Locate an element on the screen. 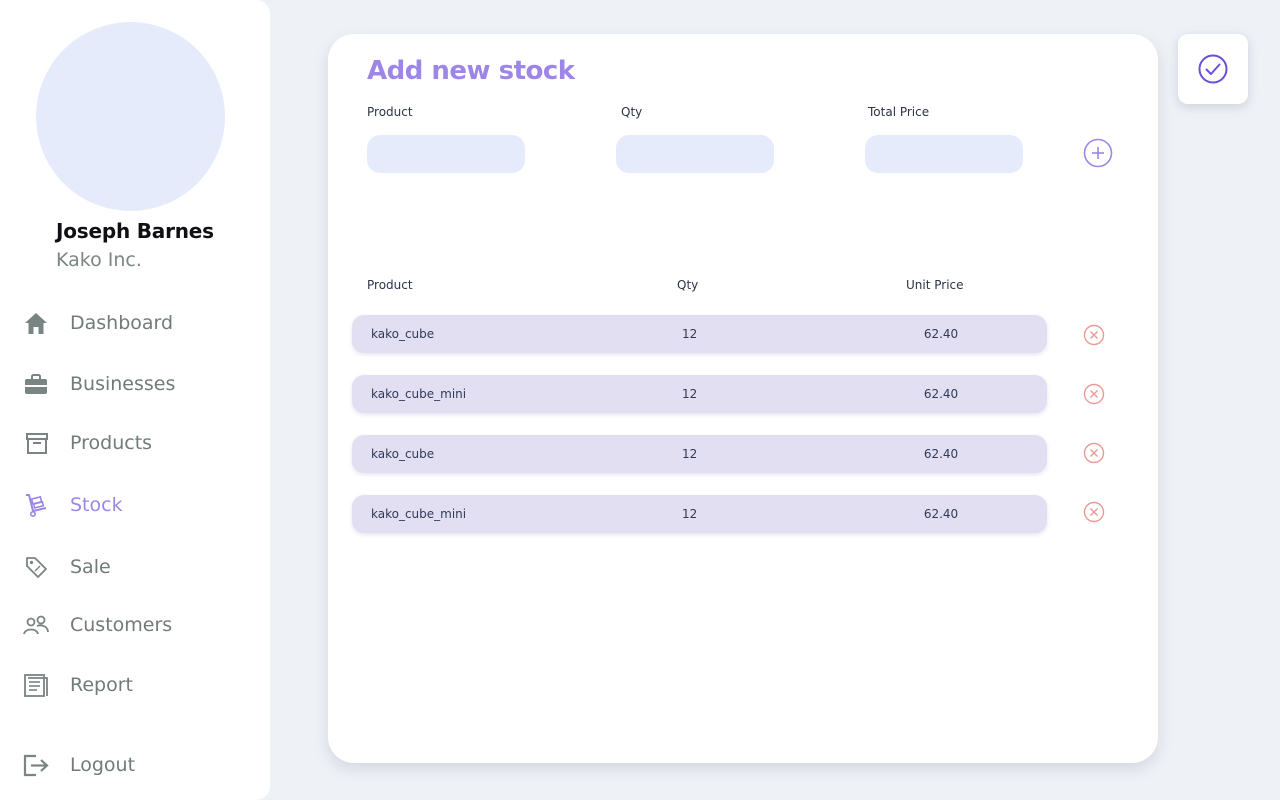 The width and height of the screenshot is (1280, 800). user-company: Kako Inc. is located at coordinates (99, 260).